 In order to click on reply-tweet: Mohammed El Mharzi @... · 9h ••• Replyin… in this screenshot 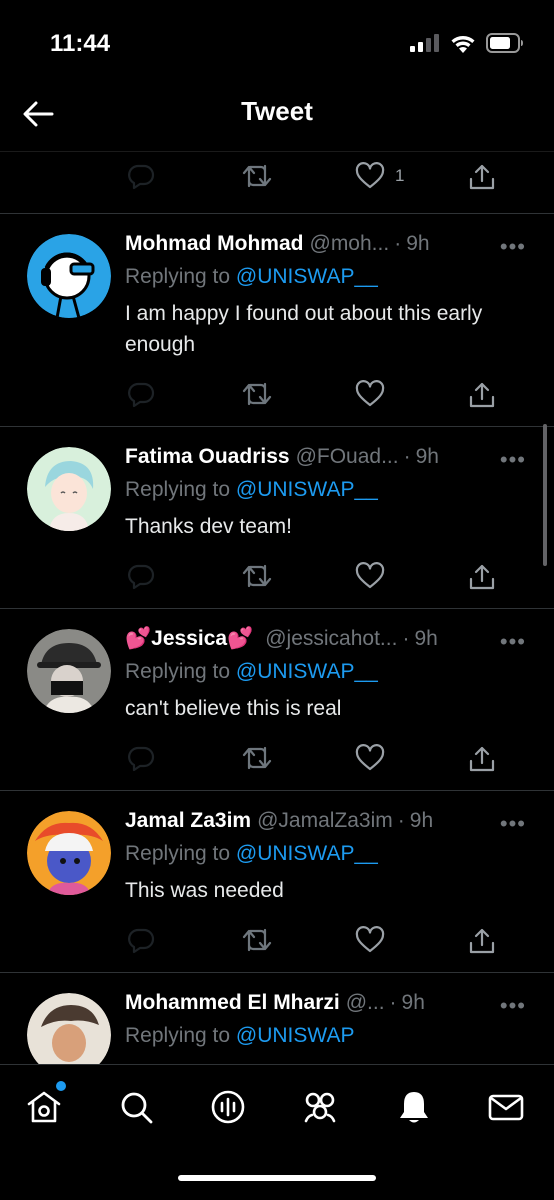, I will do `click(277, 1018)`.